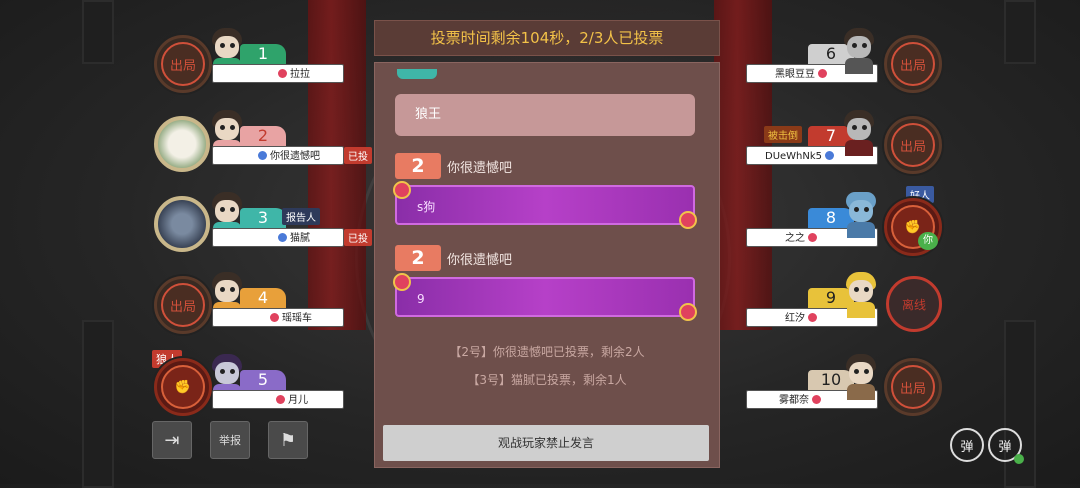 This screenshot has width=1080, height=488. I want to click on vote-target-bar: 9, so click(545, 297).